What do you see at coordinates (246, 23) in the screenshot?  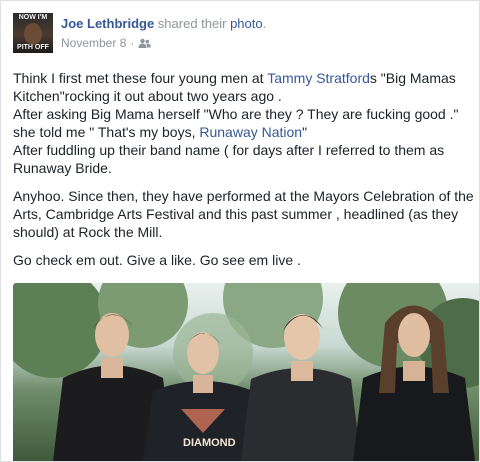 I see `photo-link: photo` at bounding box center [246, 23].